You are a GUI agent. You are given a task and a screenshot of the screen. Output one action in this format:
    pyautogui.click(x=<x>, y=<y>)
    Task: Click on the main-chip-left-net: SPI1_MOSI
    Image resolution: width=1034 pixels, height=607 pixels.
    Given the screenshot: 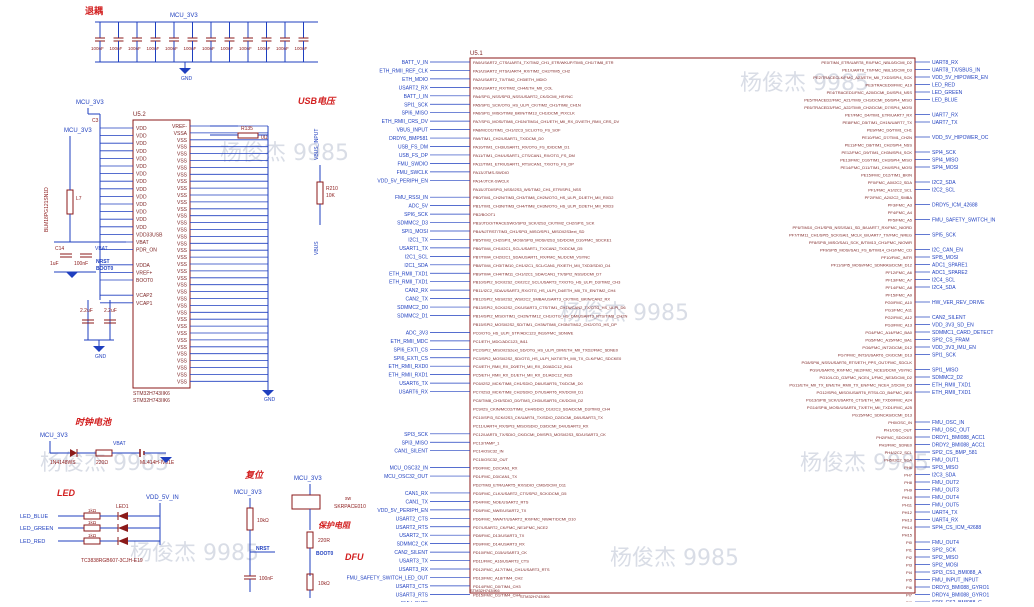 What is the action you would take?
    pyautogui.click(x=415, y=232)
    